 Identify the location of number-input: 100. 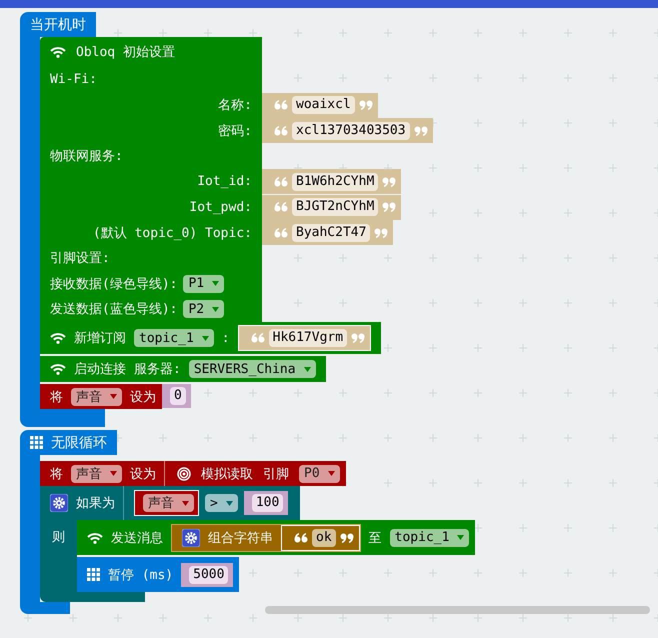
(266, 503).